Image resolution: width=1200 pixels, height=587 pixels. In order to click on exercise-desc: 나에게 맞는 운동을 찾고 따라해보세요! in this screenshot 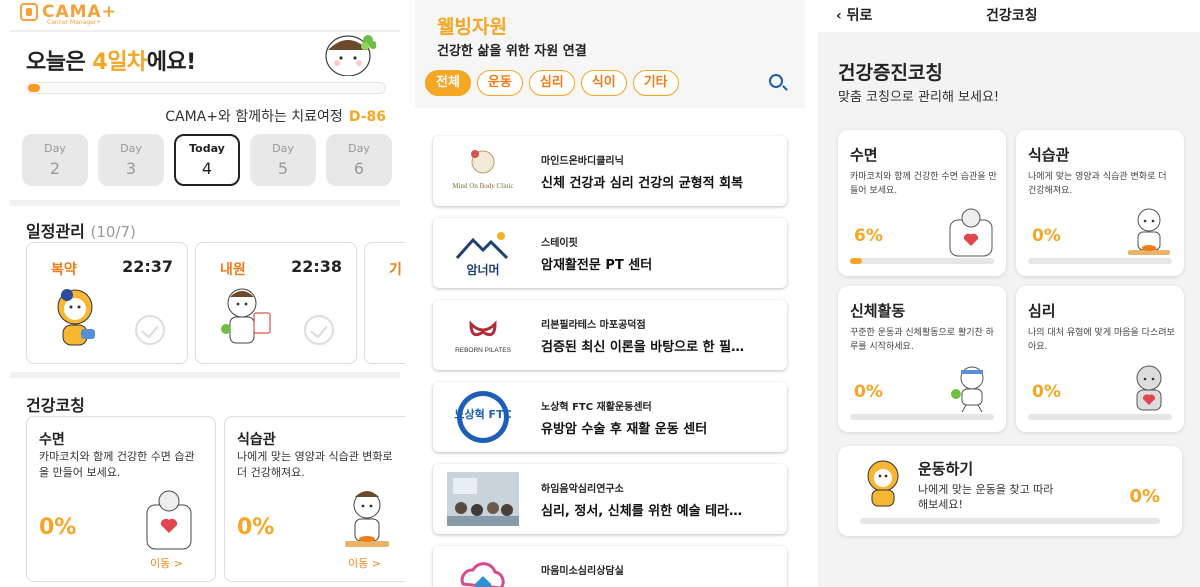, I will do `click(986, 497)`.